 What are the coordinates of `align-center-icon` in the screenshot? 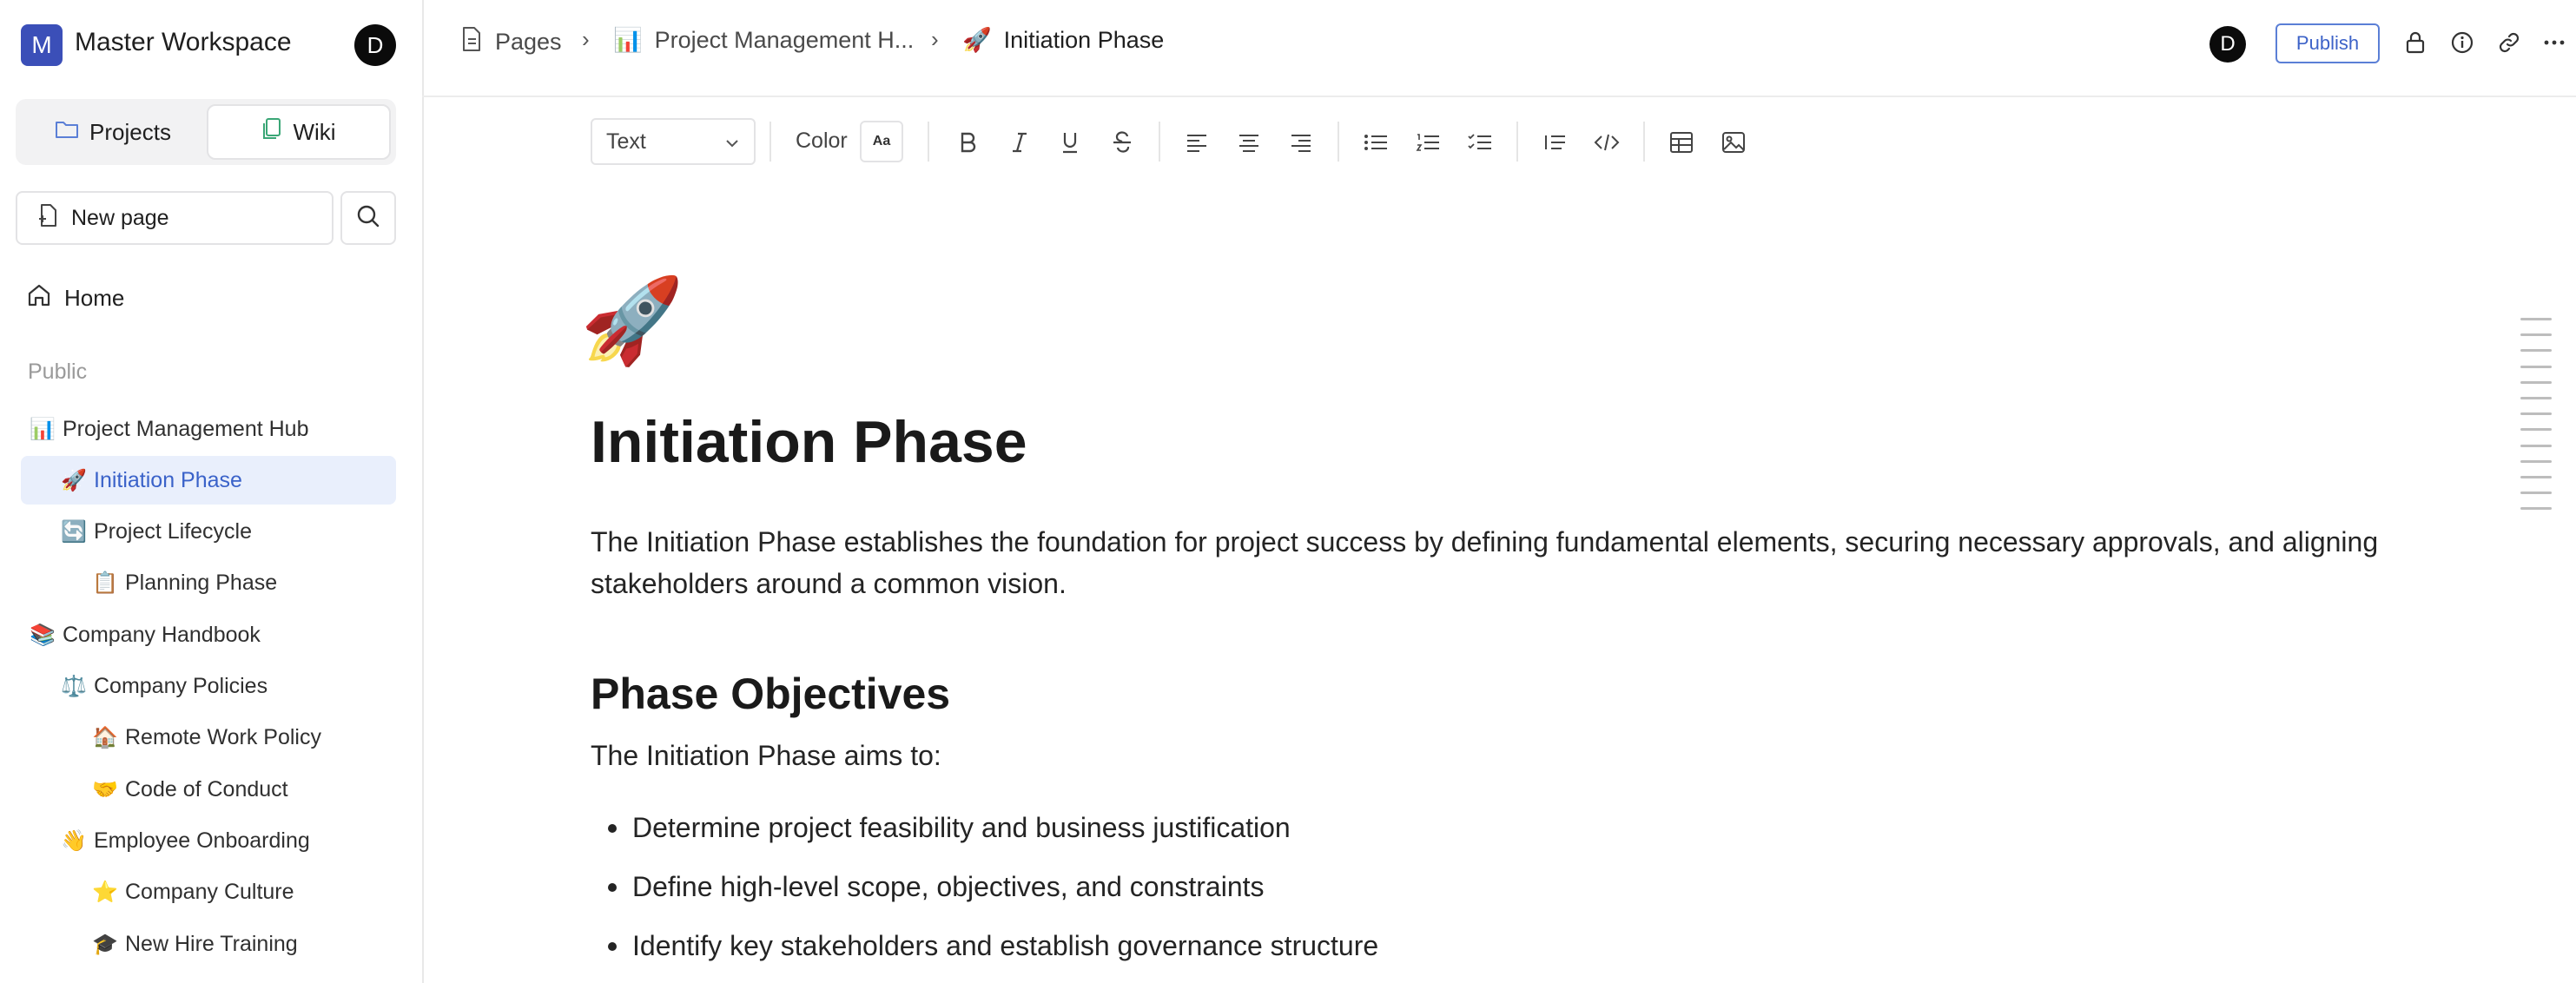 It's located at (1249, 142).